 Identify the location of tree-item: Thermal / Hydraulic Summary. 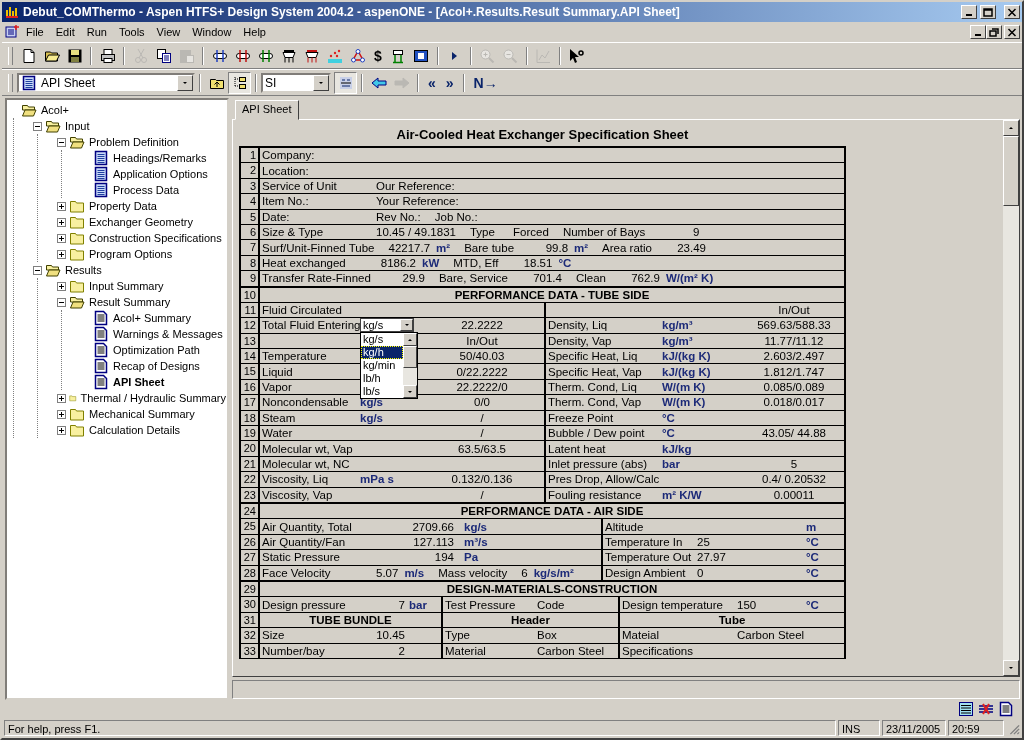
(153, 398).